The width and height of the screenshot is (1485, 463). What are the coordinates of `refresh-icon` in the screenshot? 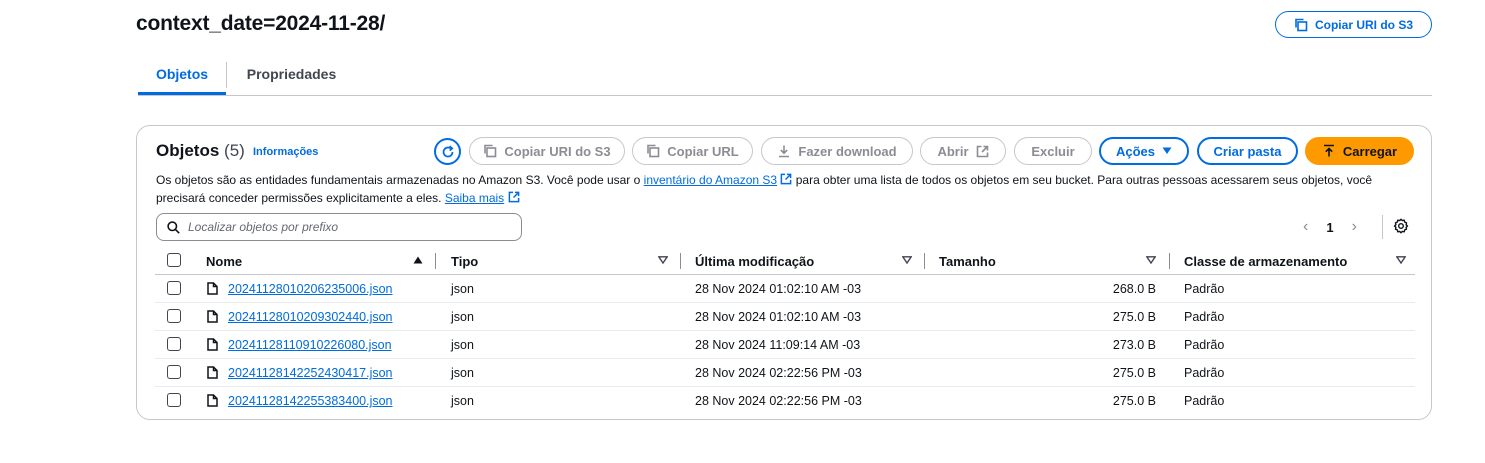 It's located at (447, 151).